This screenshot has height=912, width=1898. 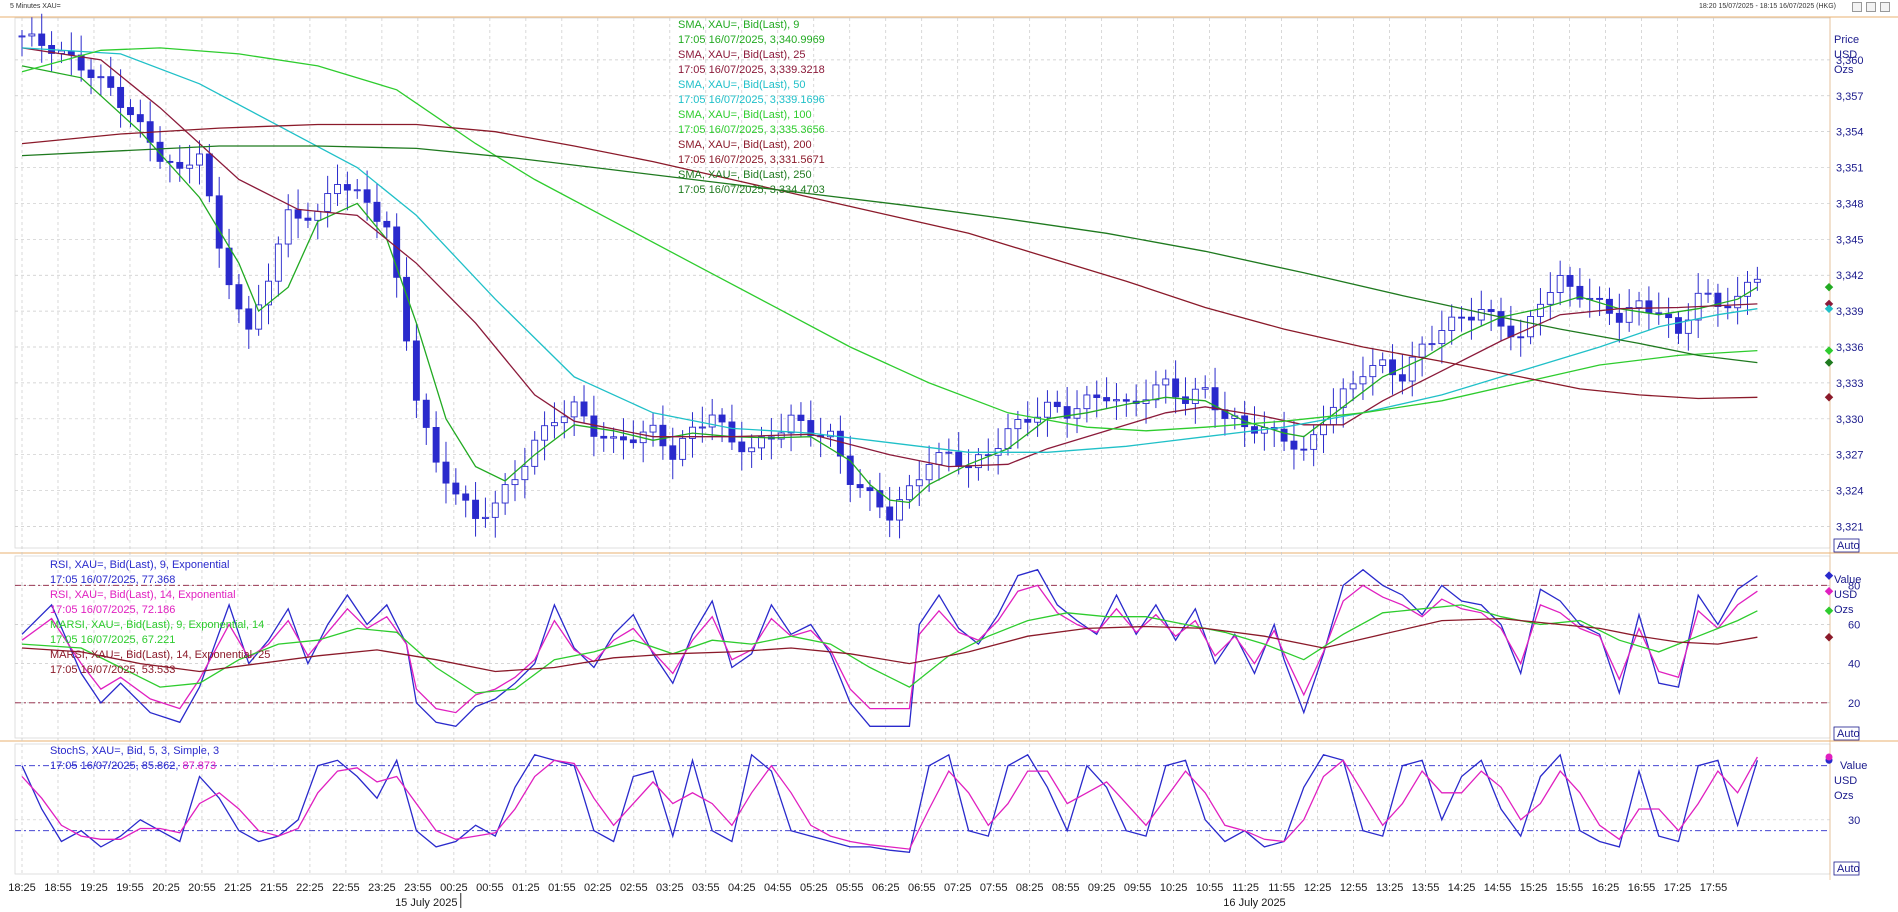 I want to click on rsi-tick-label-0: 20, so click(x=1854, y=704).